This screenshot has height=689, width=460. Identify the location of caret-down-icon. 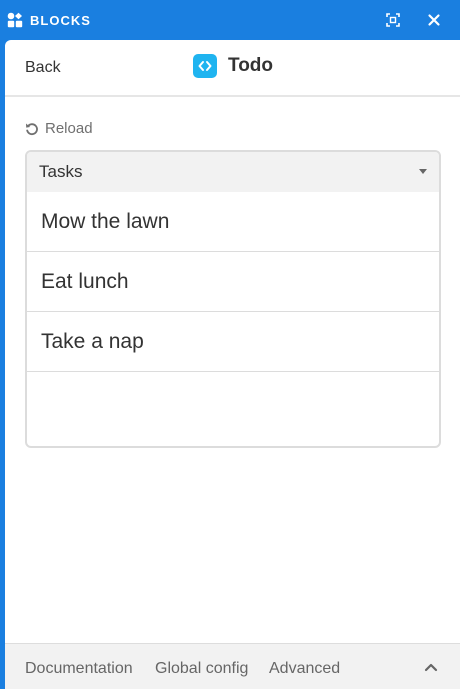
(423, 171).